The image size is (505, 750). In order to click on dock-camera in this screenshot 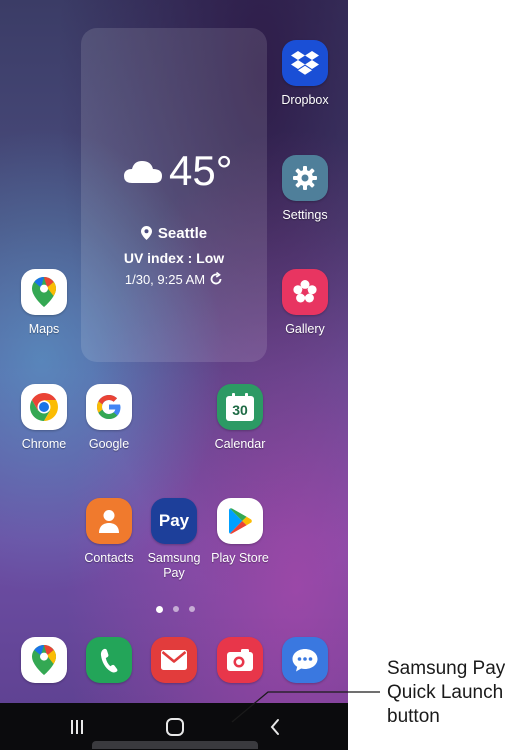, I will do `click(240, 660)`.